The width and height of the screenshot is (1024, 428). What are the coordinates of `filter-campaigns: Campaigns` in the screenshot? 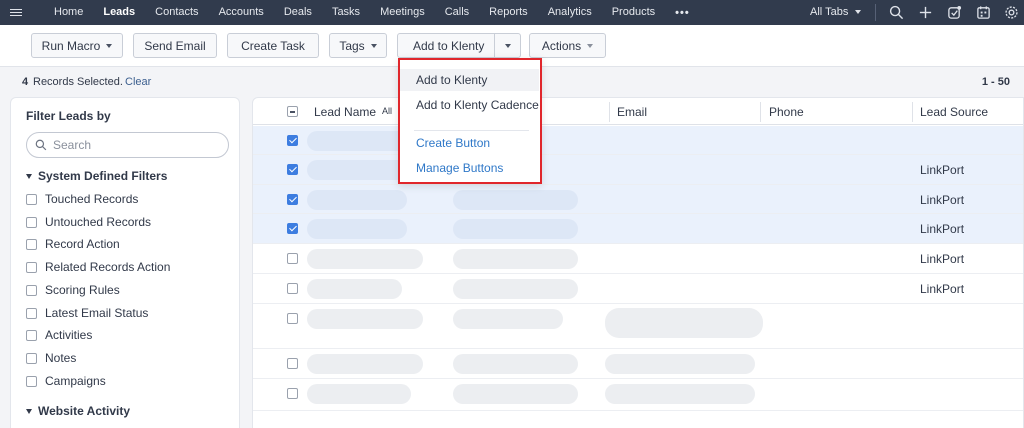 It's located at (66, 381).